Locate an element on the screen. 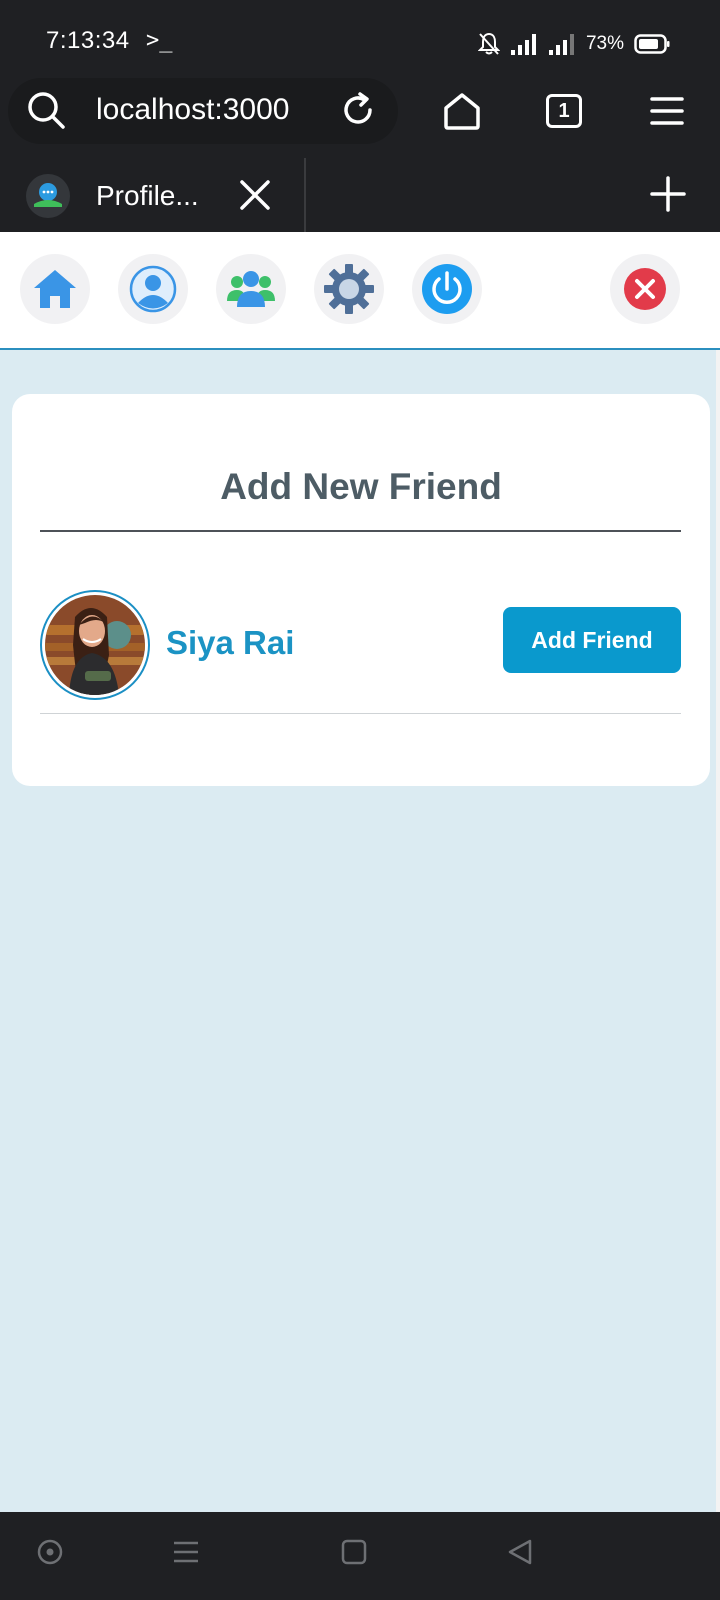 Image resolution: width=720 pixels, height=1600 pixels. power-icon is located at coordinates (447, 289).